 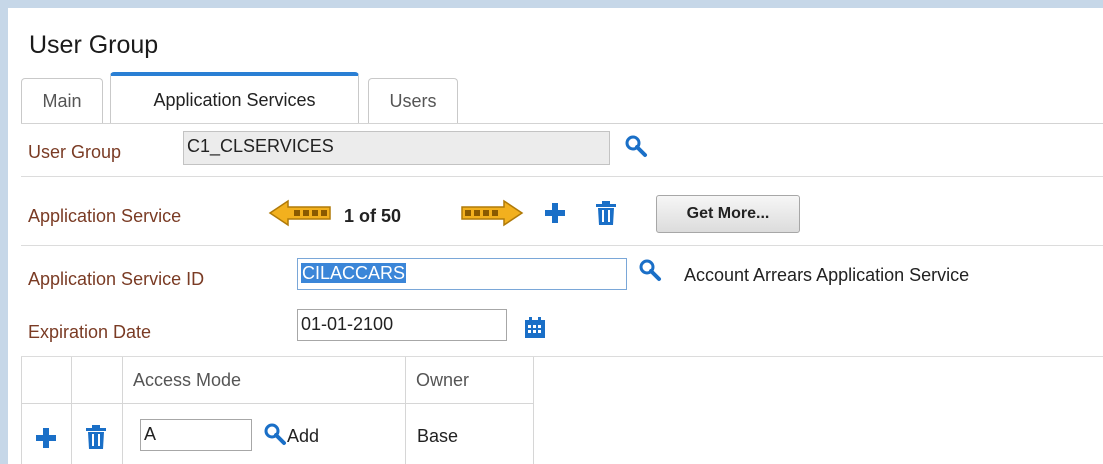 I want to click on calendar-icon, so click(x=535, y=328).